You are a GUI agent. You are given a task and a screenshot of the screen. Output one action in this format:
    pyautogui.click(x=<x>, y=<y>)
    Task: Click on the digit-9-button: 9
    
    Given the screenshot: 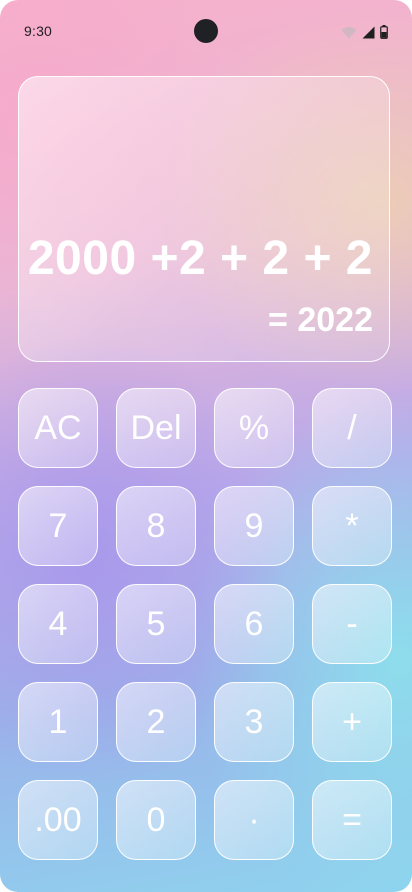 What is the action you would take?
    pyautogui.click(x=254, y=526)
    